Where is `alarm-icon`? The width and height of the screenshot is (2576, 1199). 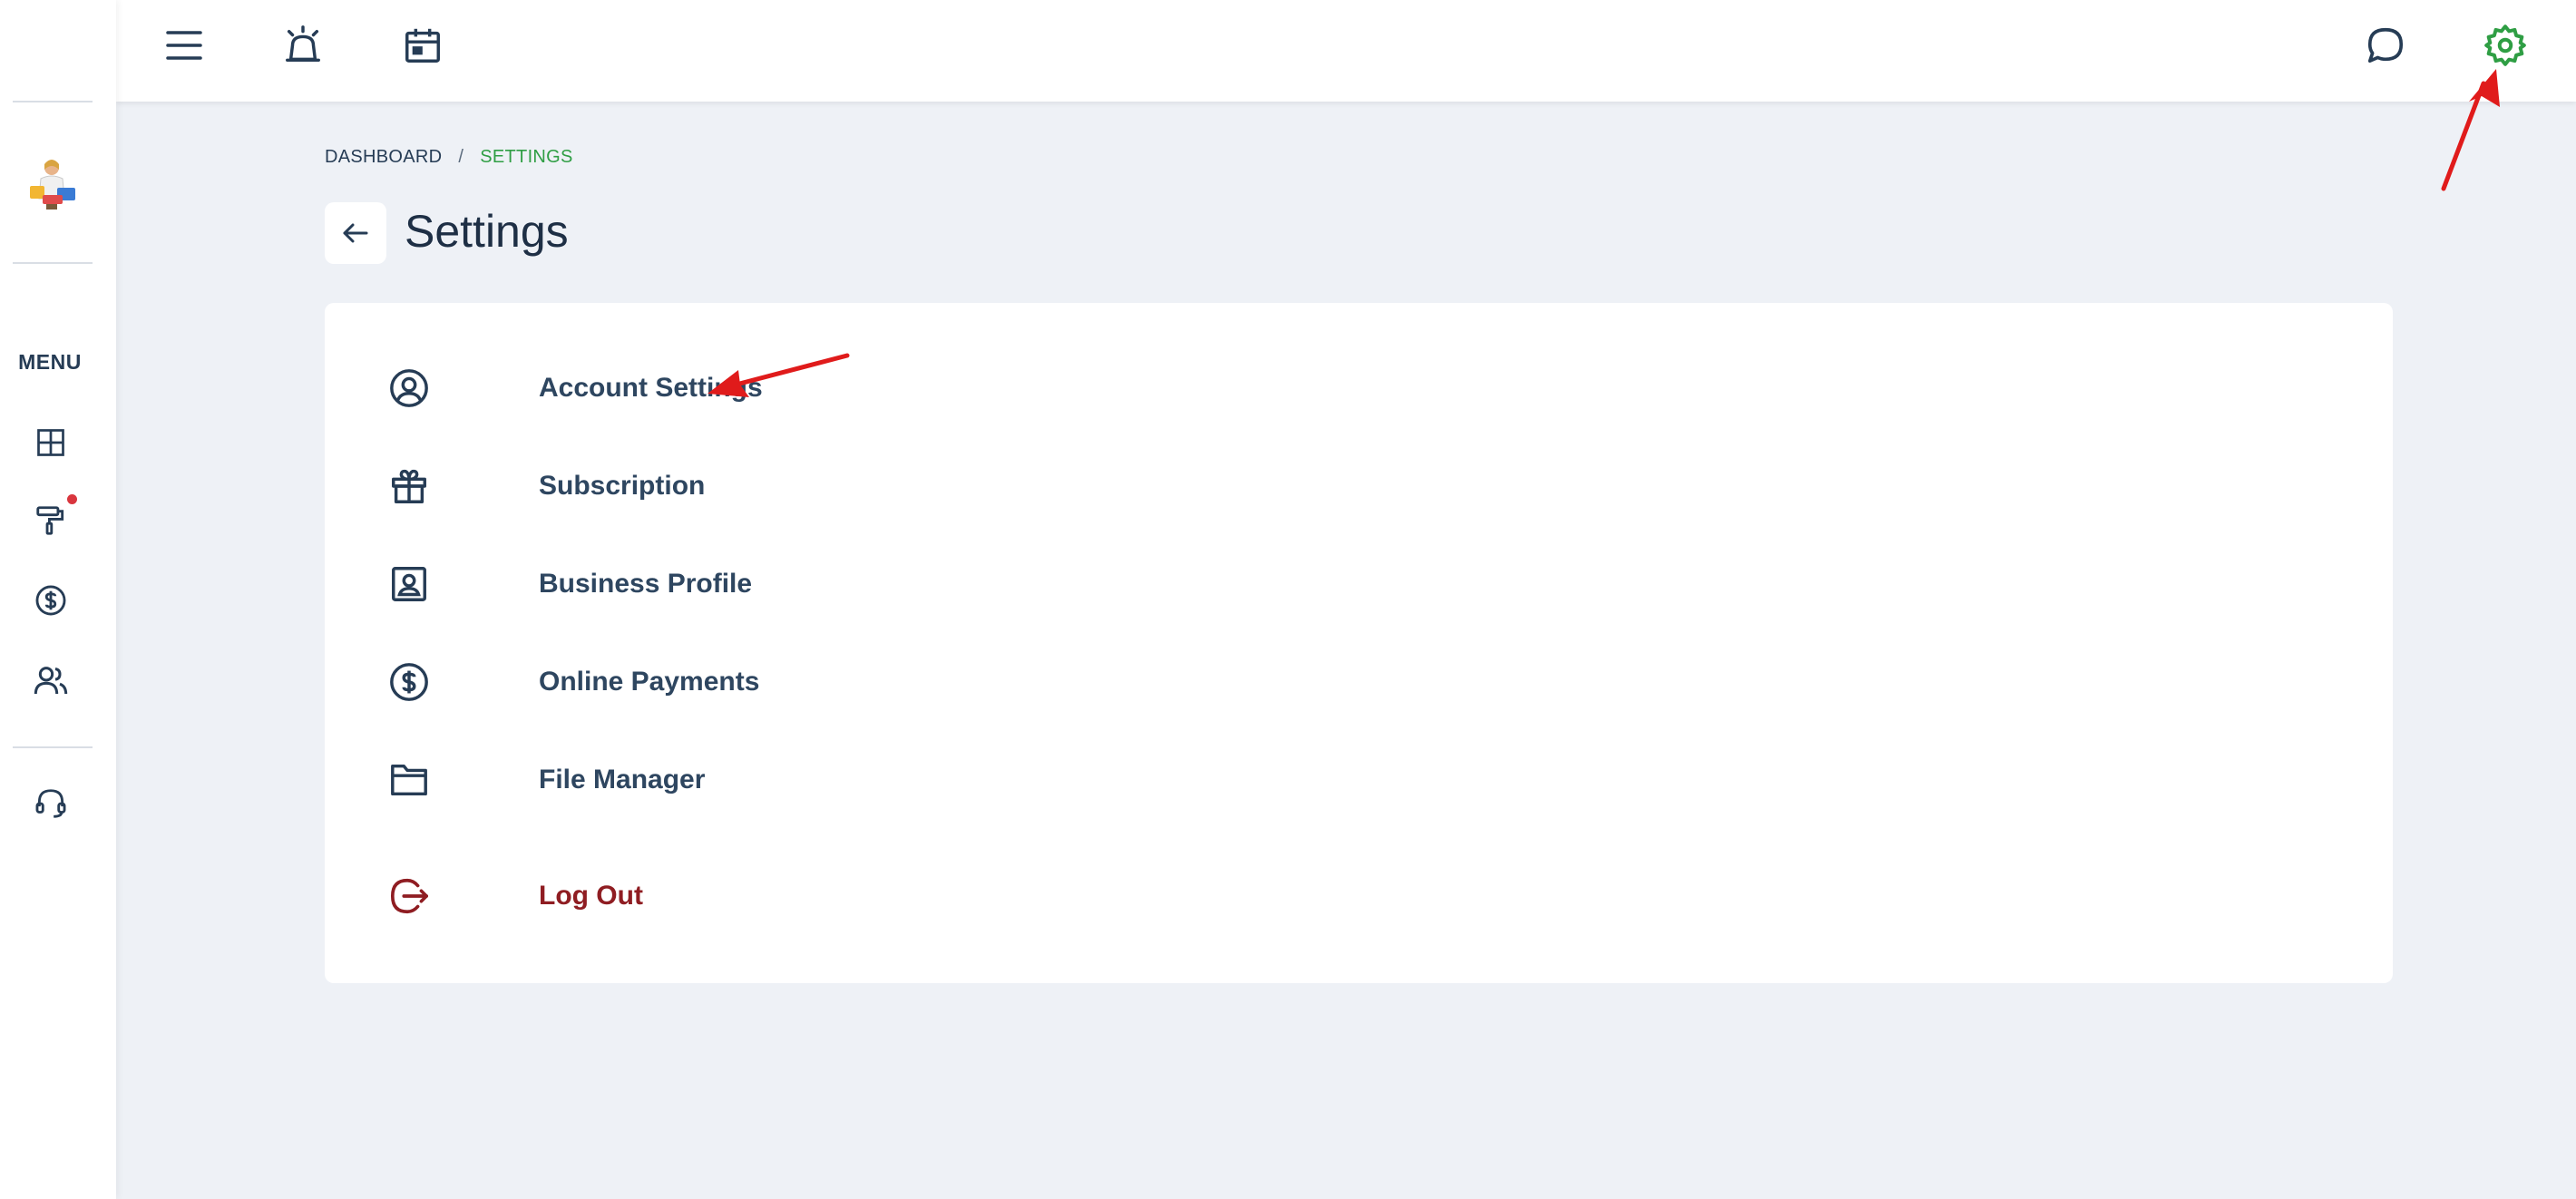 alarm-icon is located at coordinates (303, 44).